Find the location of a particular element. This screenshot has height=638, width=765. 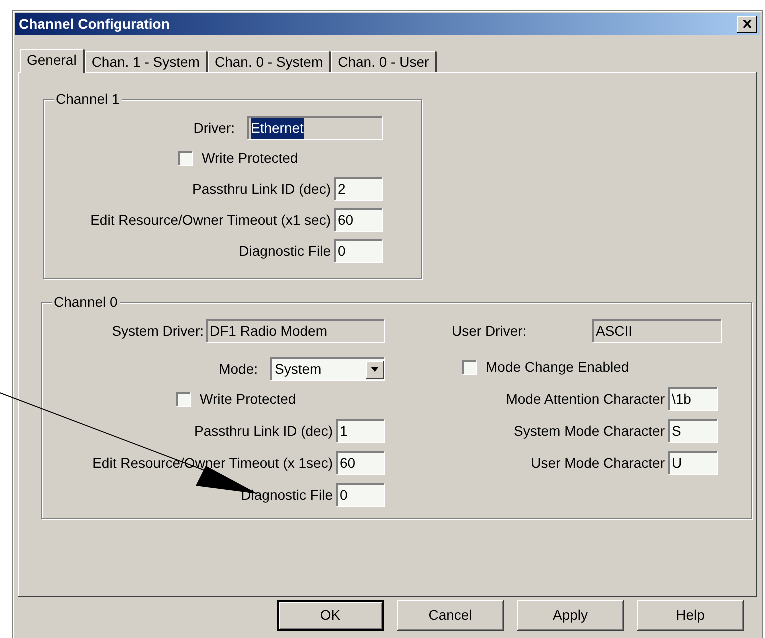

field-label: User Driver: is located at coordinates (489, 331).